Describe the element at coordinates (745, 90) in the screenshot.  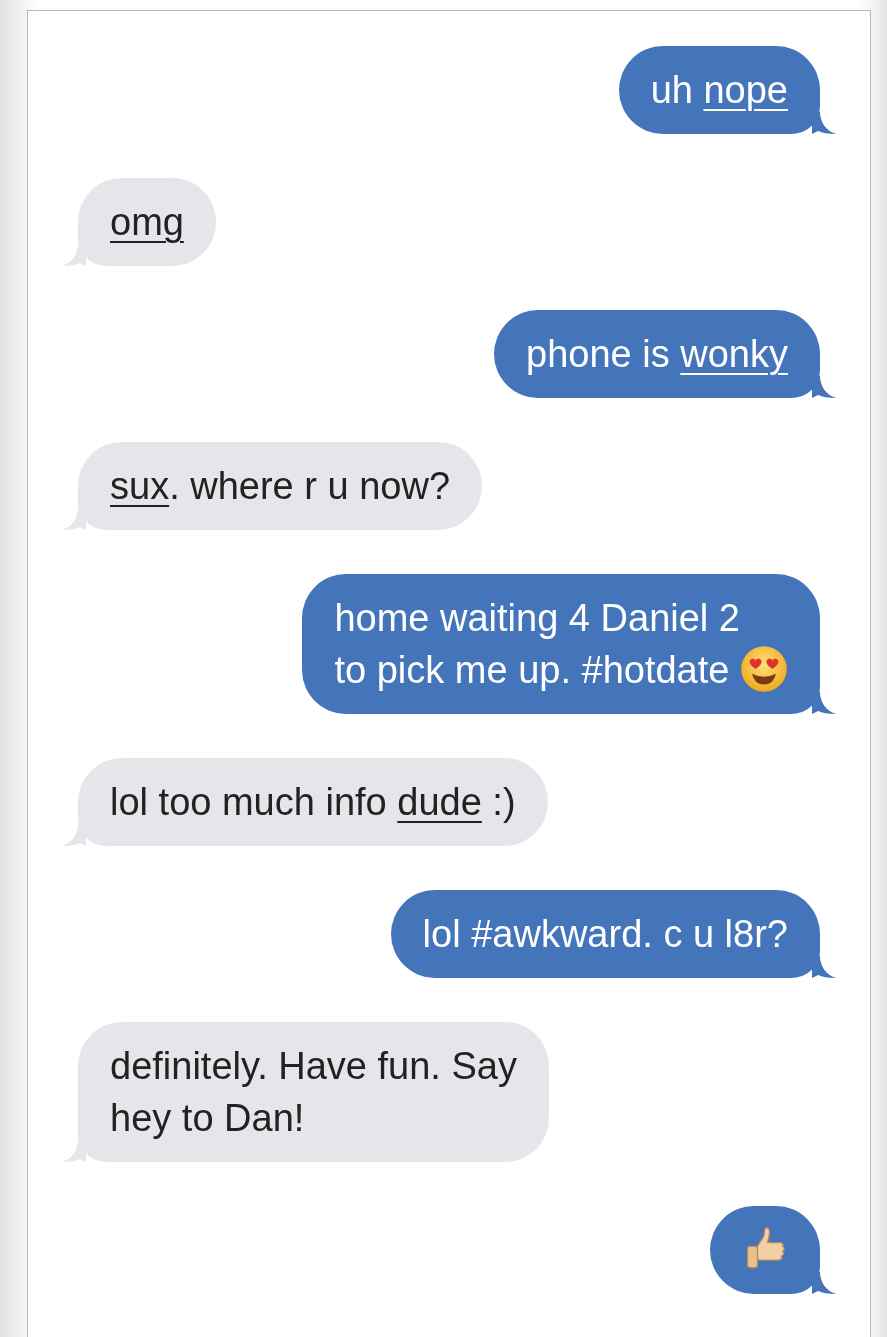
I see `link: nope` at that location.